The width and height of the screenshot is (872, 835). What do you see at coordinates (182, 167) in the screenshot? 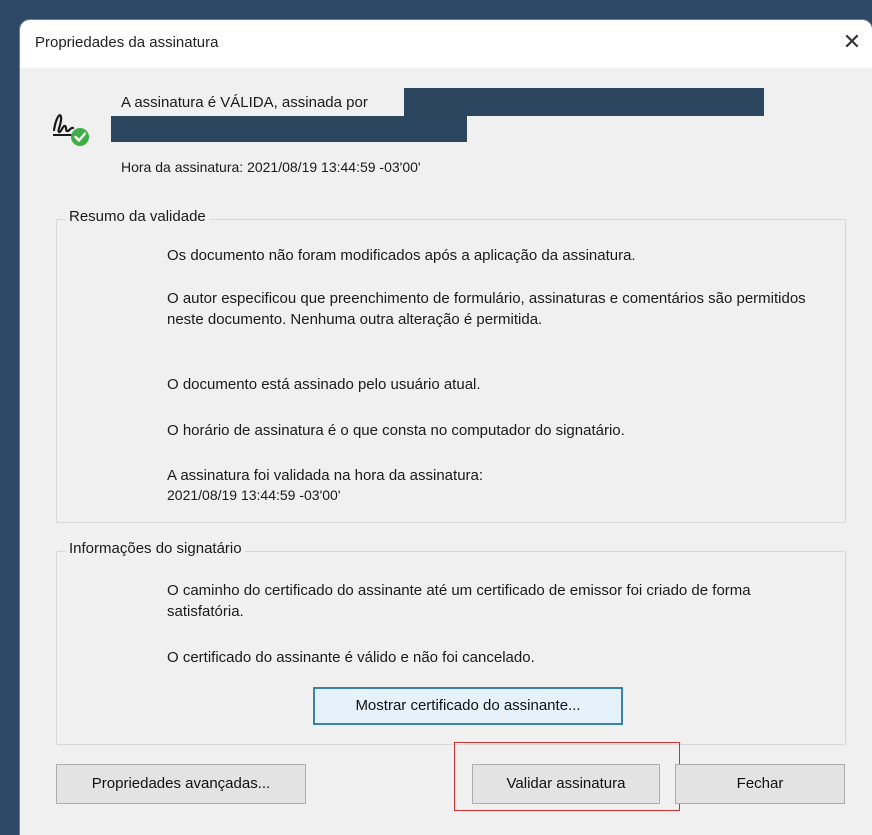
I see `signature-time-label: Hora da assinatura:` at bounding box center [182, 167].